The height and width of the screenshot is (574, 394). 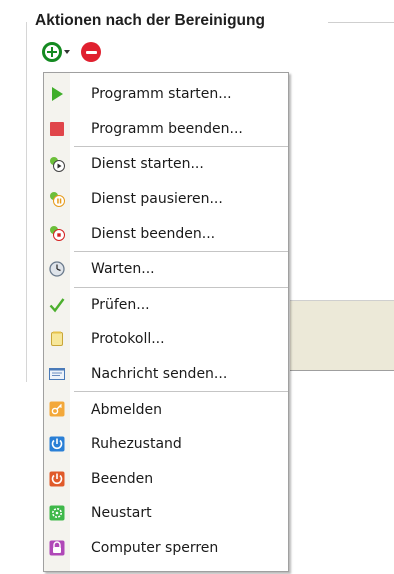 I want to click on restart-icon, so click(x=57, y=513).